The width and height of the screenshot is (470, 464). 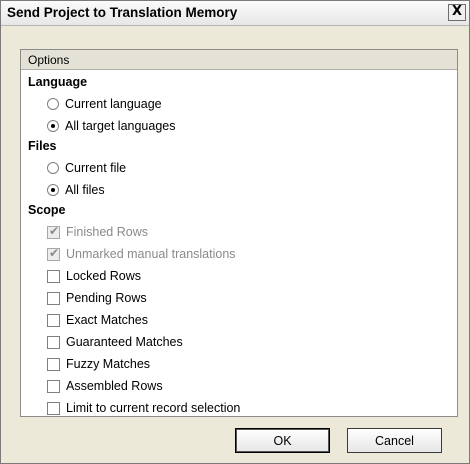 I want to click on checkbox-guaranteed-matches-control, so click(x=53, y=342).